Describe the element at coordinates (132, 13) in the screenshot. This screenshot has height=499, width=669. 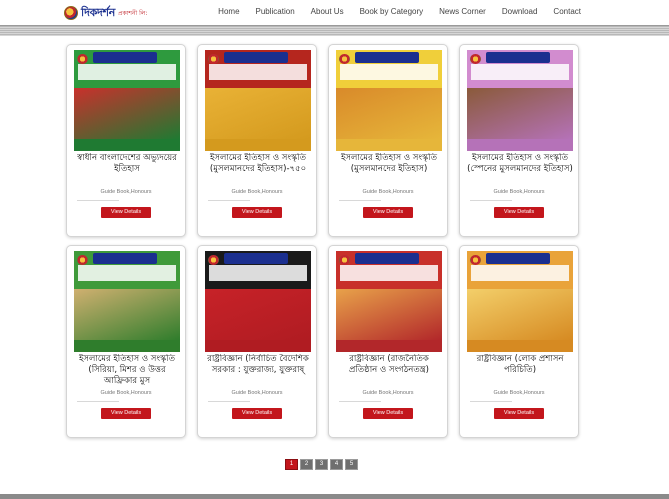
I see `logo-subtext: প্রকাশনী লি:` at that location.